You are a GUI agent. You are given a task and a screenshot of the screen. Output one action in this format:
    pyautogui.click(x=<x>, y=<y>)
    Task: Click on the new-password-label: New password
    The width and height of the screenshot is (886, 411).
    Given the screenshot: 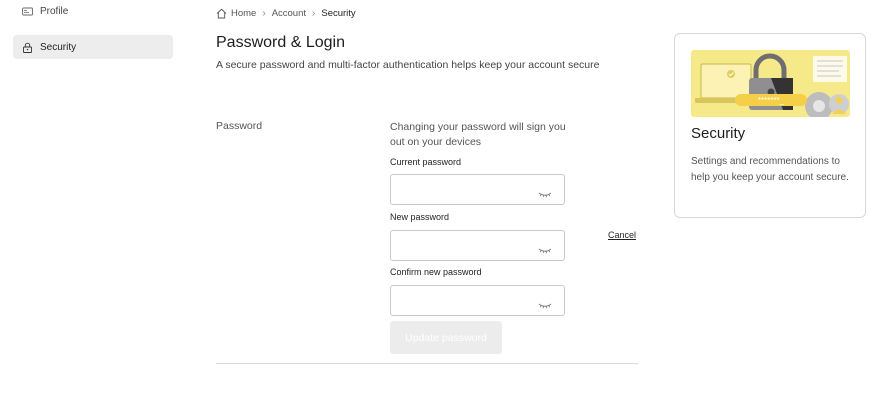 What is the action you would take?
    pyautogui.click(x=420, y=217)
    